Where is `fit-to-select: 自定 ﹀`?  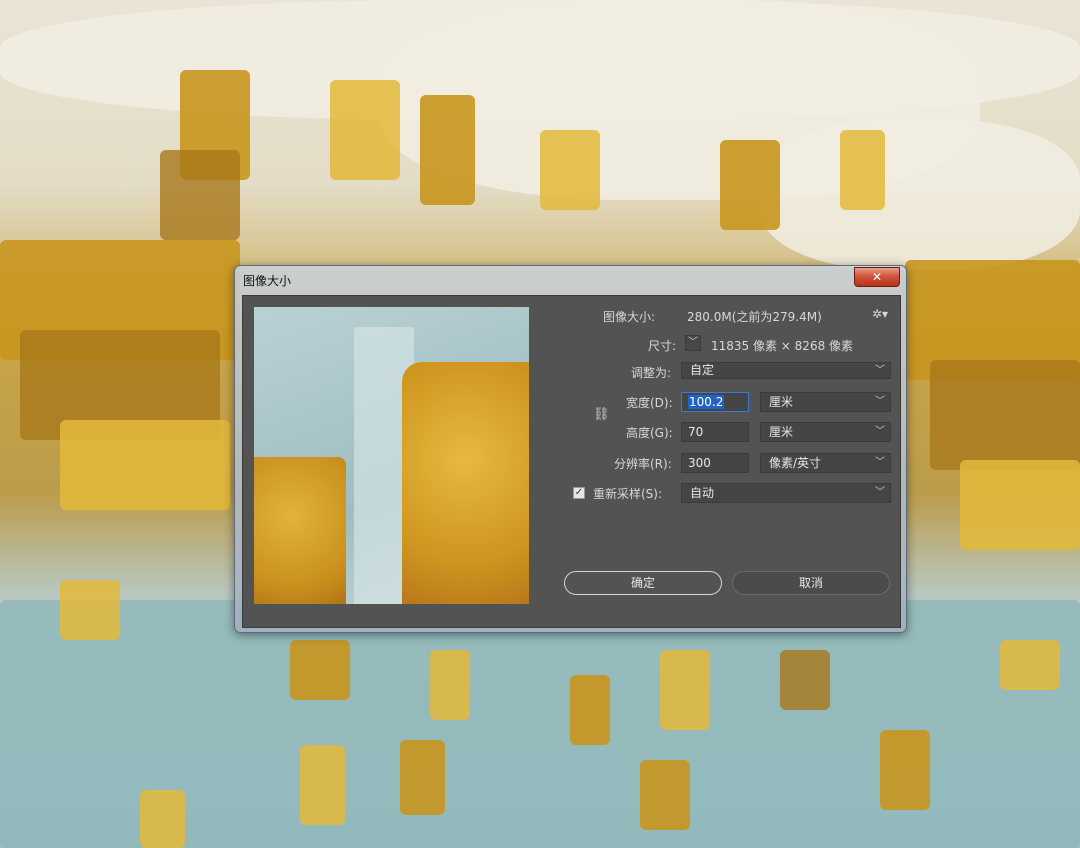 fit-to-select: 自定 ﹀ is located at coordinates (786, 370).